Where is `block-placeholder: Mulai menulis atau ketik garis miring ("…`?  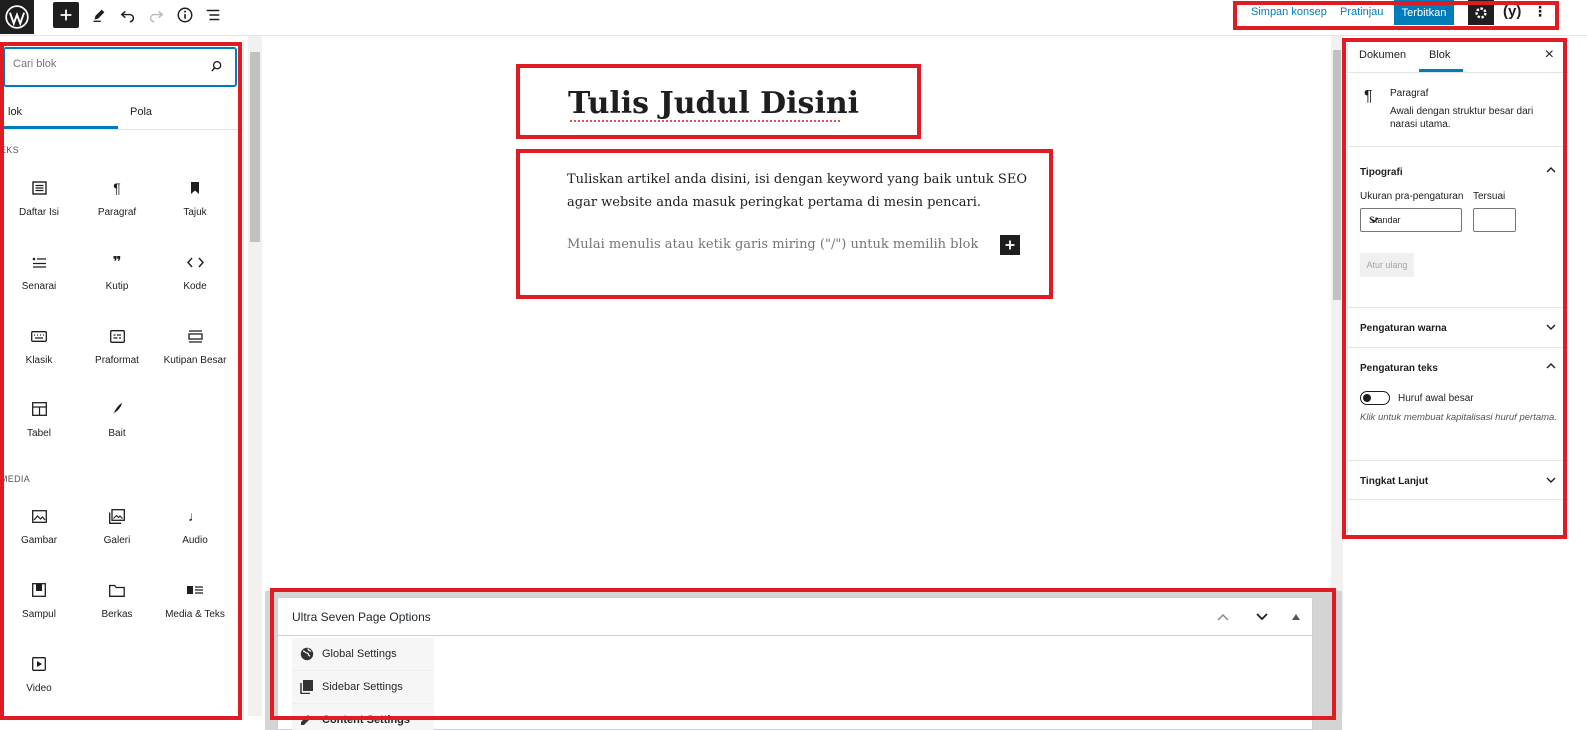 block-placeholder: Mulai menulis atau ketik garis miring ("… is located at coordinates (772, 244).